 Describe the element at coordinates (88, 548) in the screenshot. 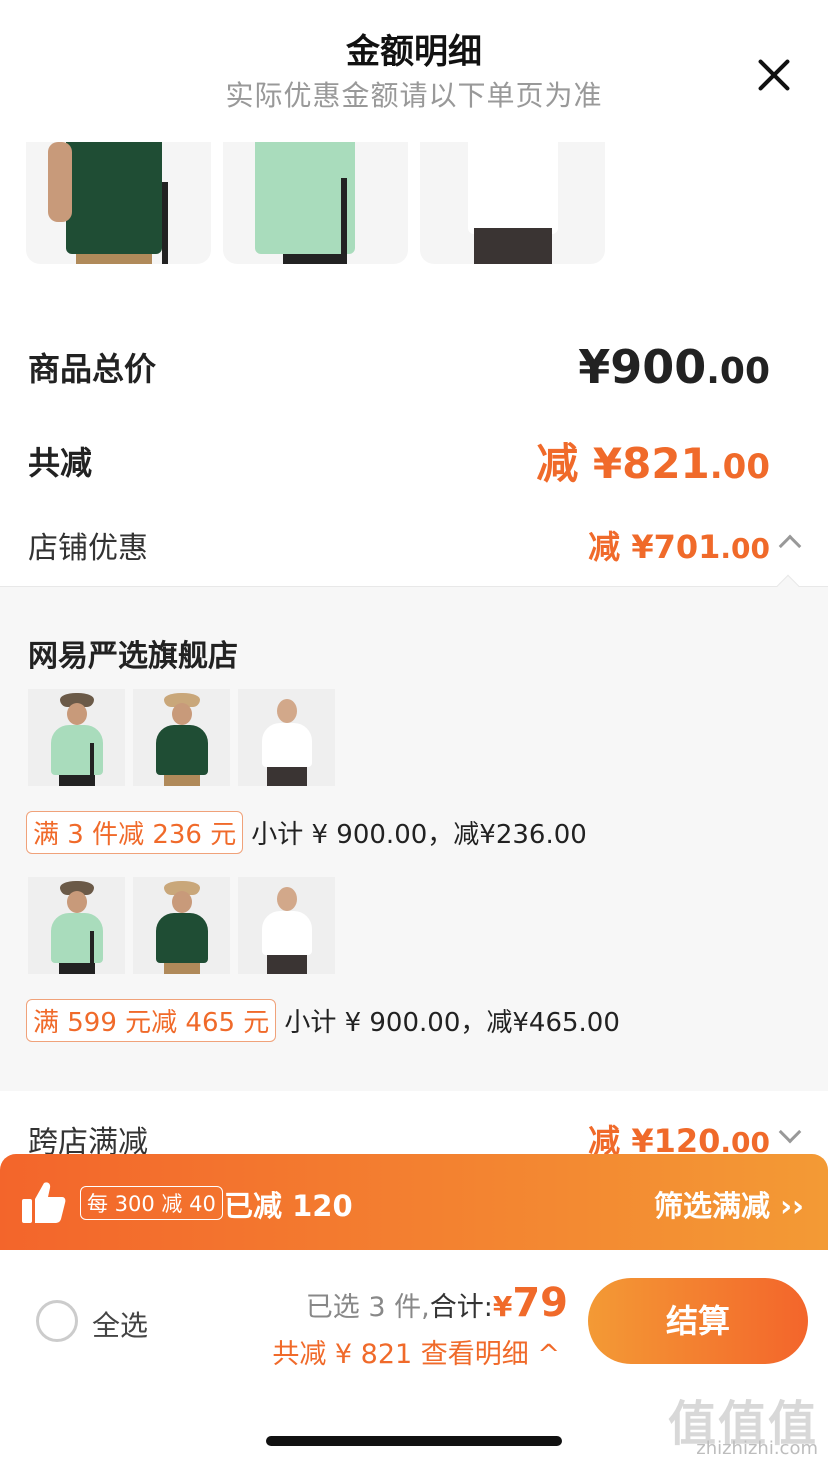

I see `store-discount-label: 店铺优惠` at that location.